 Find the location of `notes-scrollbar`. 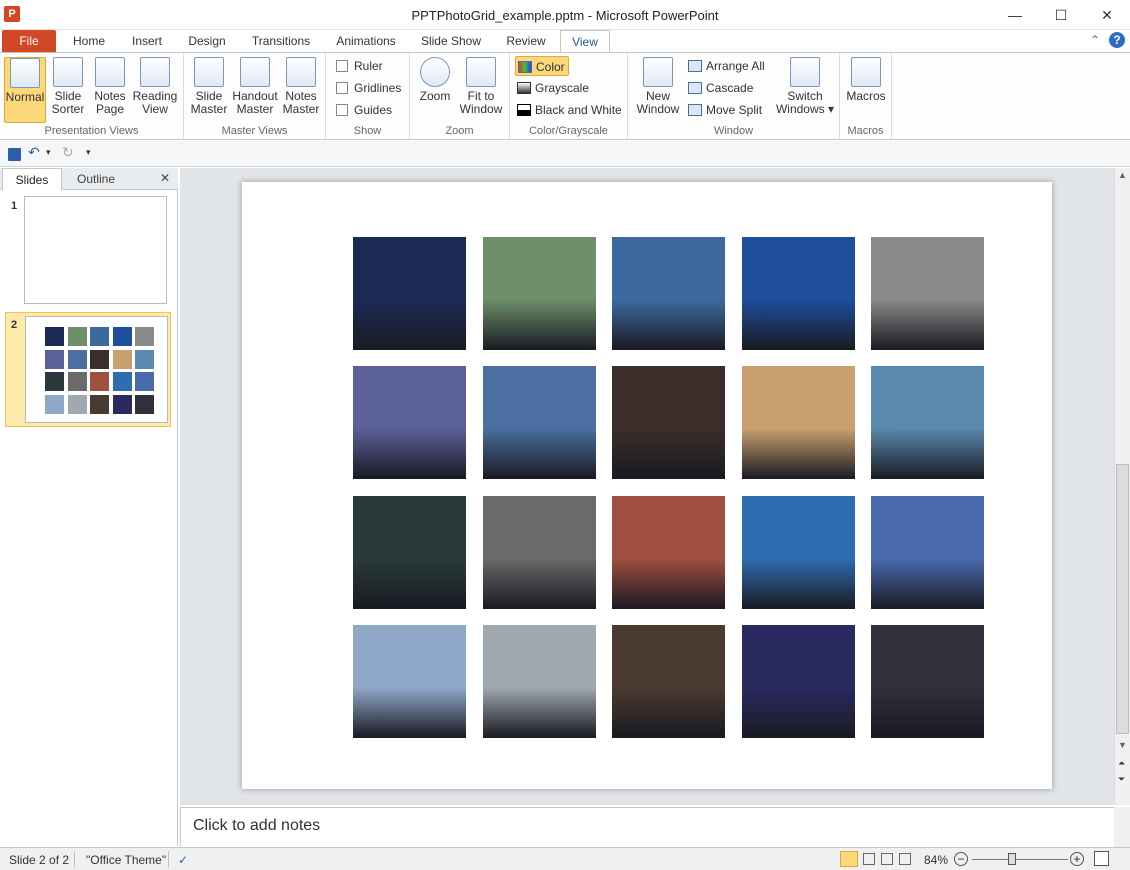

notes-scrollbar is located at coordinates (1122, 827).